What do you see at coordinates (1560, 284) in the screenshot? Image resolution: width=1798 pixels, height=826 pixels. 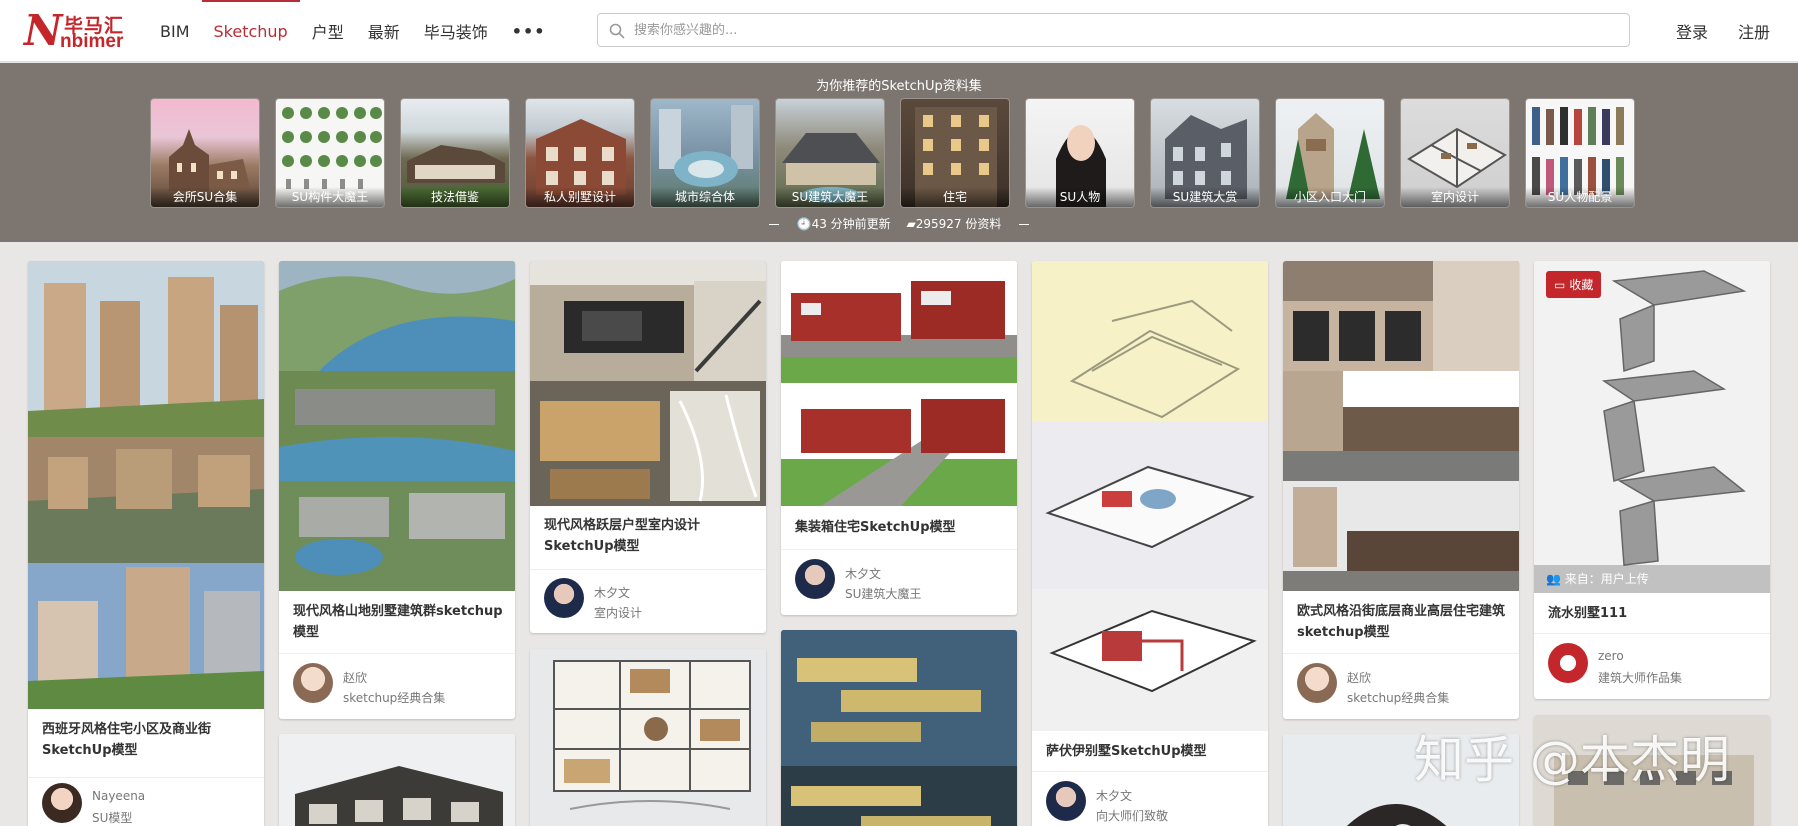 I see `inbox-icon: ▭` at bounding box center [1560, 284].